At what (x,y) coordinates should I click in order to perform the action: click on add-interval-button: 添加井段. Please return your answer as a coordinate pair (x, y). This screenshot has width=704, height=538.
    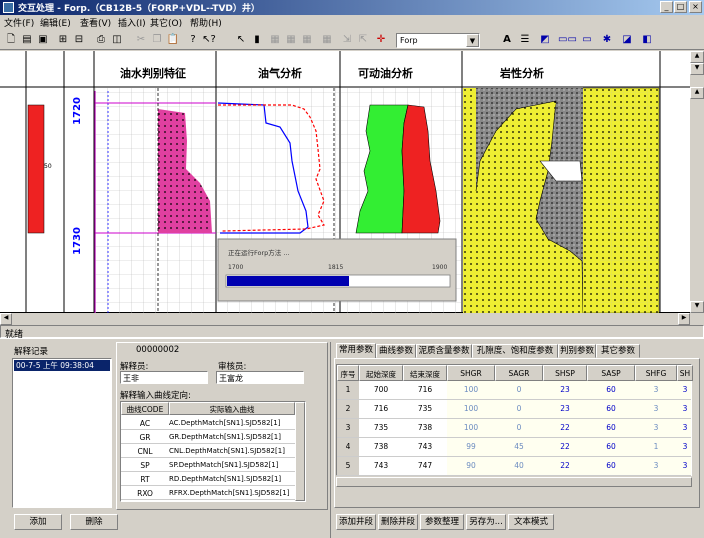
    Looking at the image, I should click on (356, 522).